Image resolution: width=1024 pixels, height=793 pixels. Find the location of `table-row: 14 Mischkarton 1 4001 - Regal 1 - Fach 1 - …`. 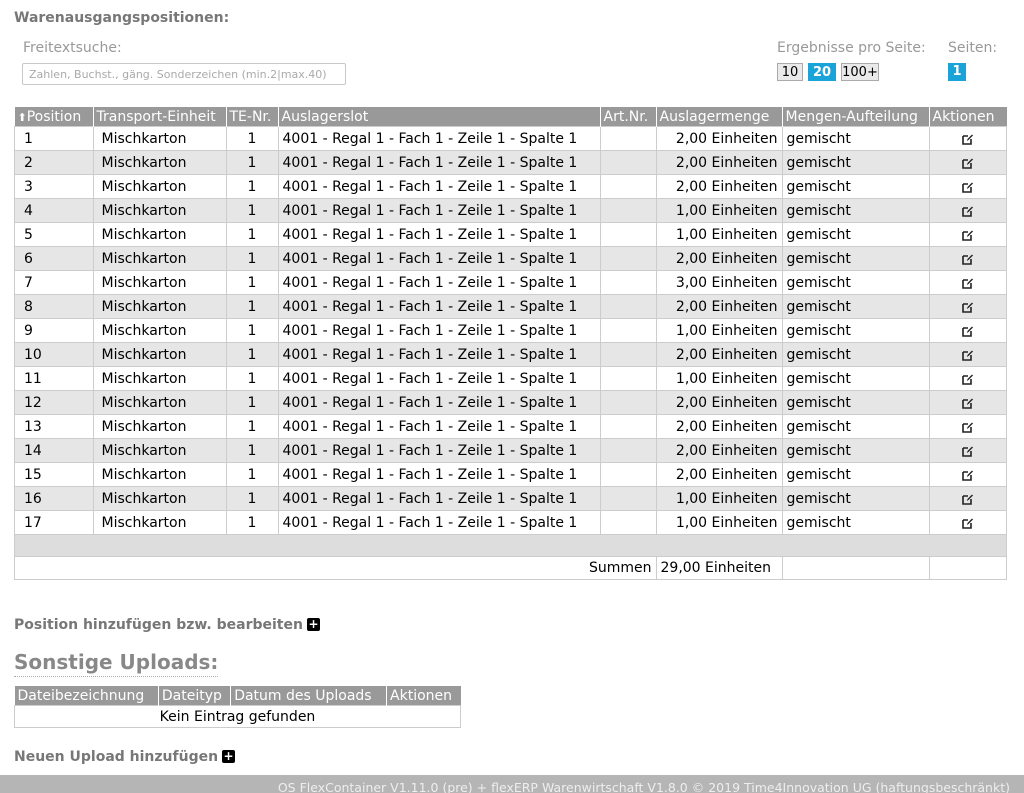

table-row: 14 Mischkarton 1 4001 - Regal 1 - Fach 1 - … is located at coordinates (510, 450).